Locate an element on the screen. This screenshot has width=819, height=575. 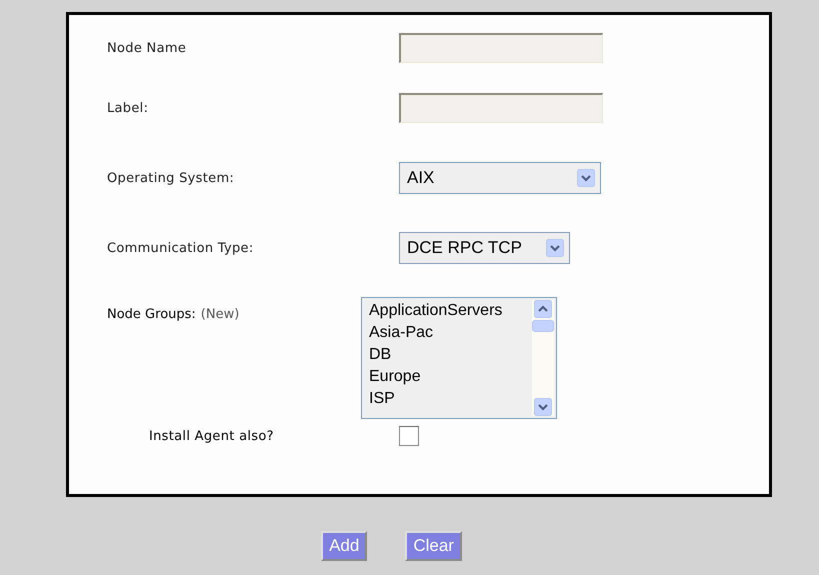
list-box: ApplicationServers Asia-Pac DB Europe ISP is located at coordinates (459, 358).